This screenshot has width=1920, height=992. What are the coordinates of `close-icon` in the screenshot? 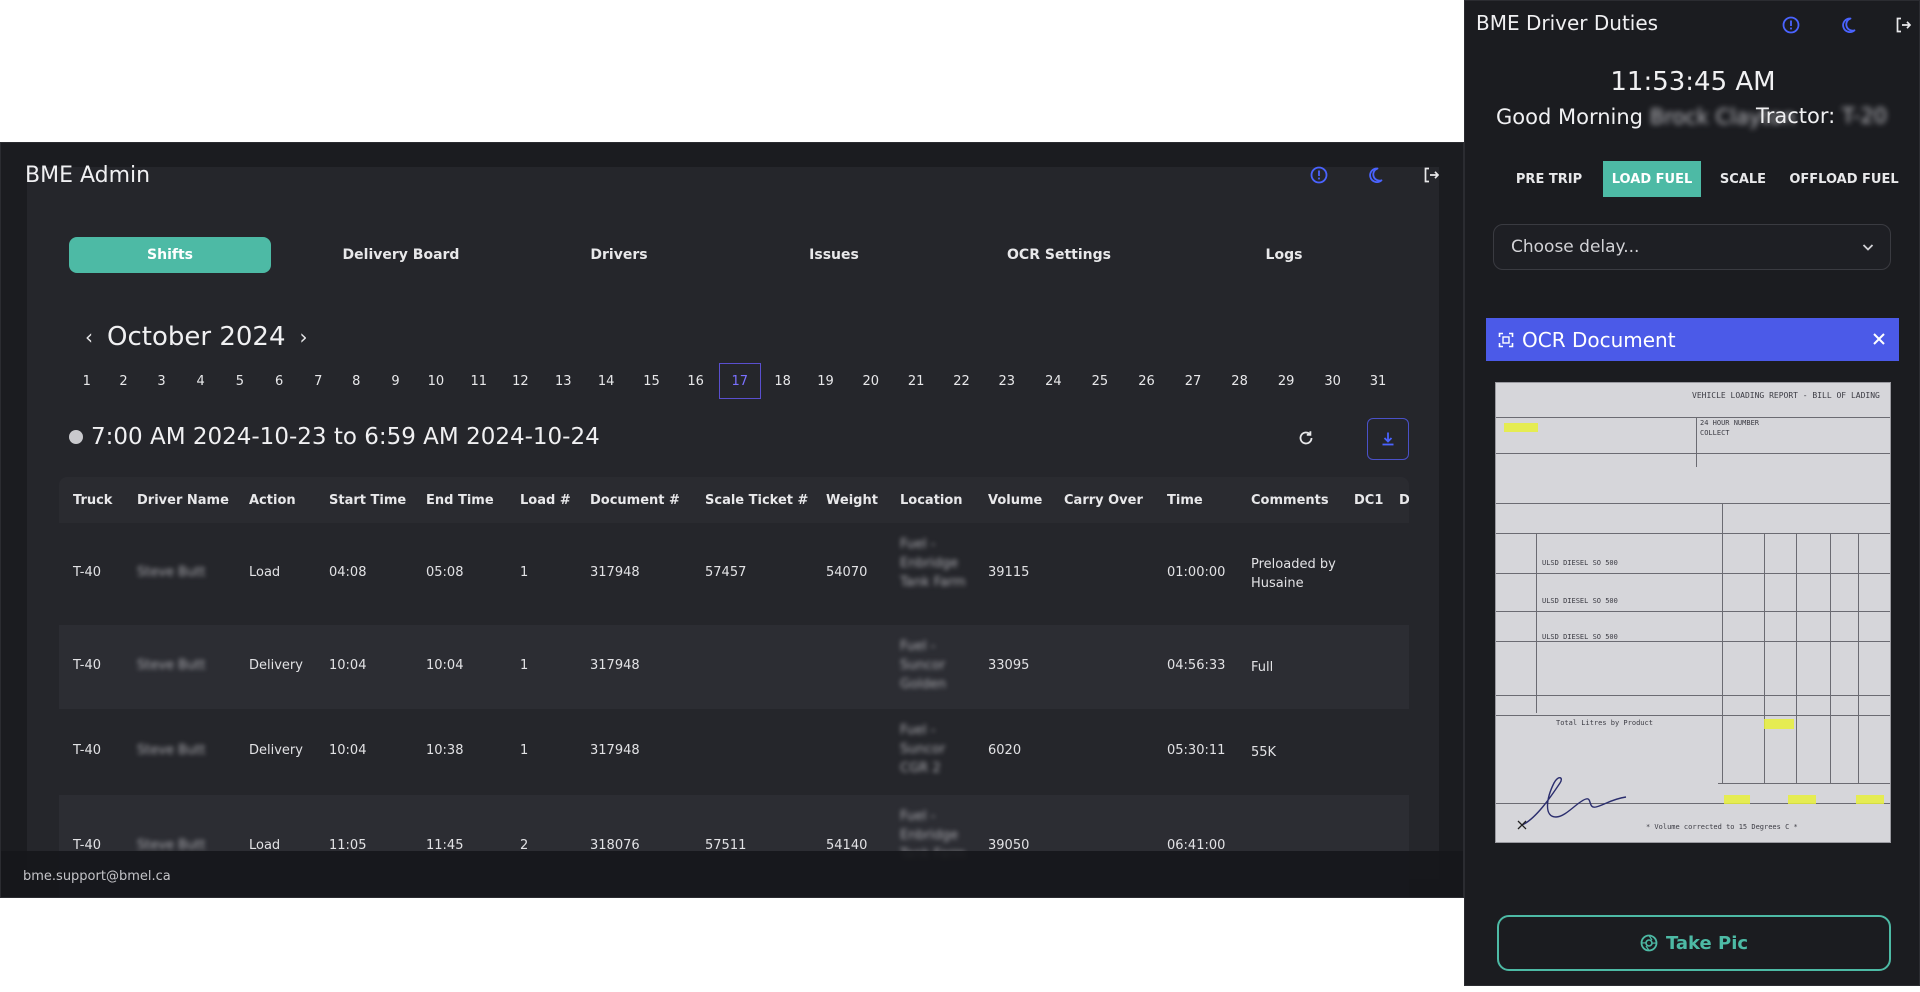 It's located at (1879, 339).